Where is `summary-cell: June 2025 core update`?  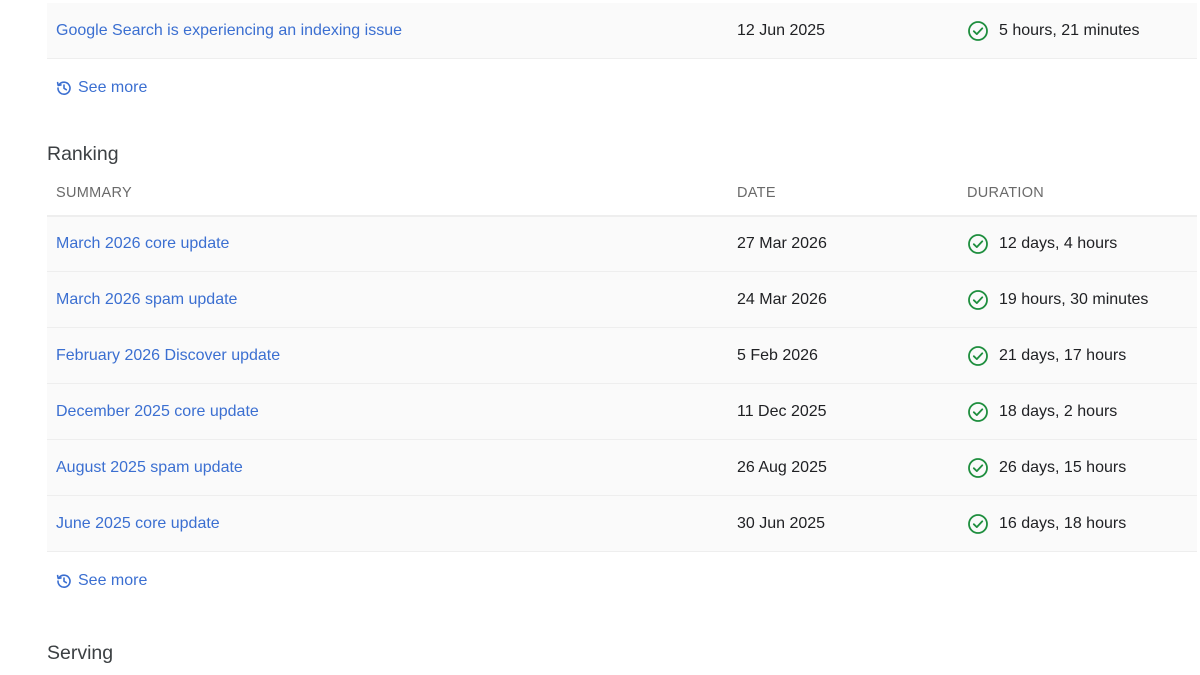 summary-cell: June 2025 core update is located at coordinates (392, 524).